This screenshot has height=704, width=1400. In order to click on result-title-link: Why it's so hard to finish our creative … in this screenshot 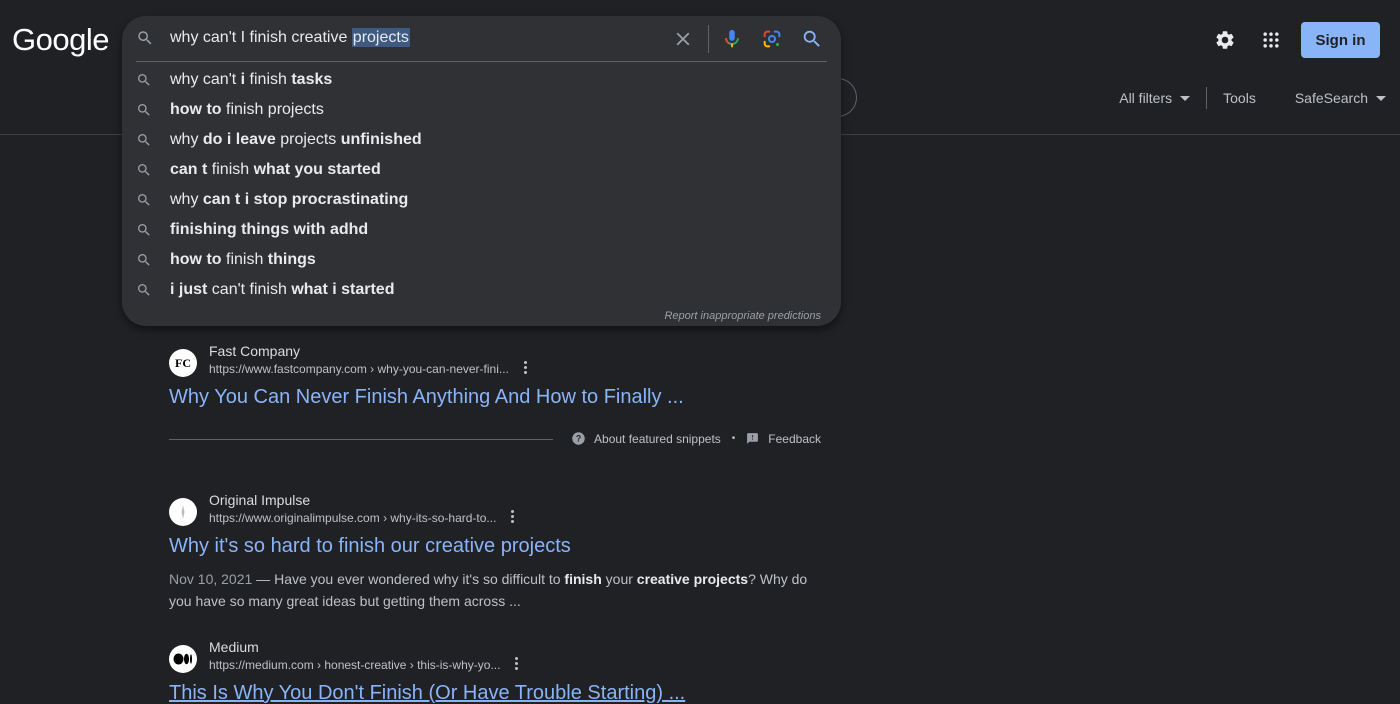, I will do `click(370, 546)`.